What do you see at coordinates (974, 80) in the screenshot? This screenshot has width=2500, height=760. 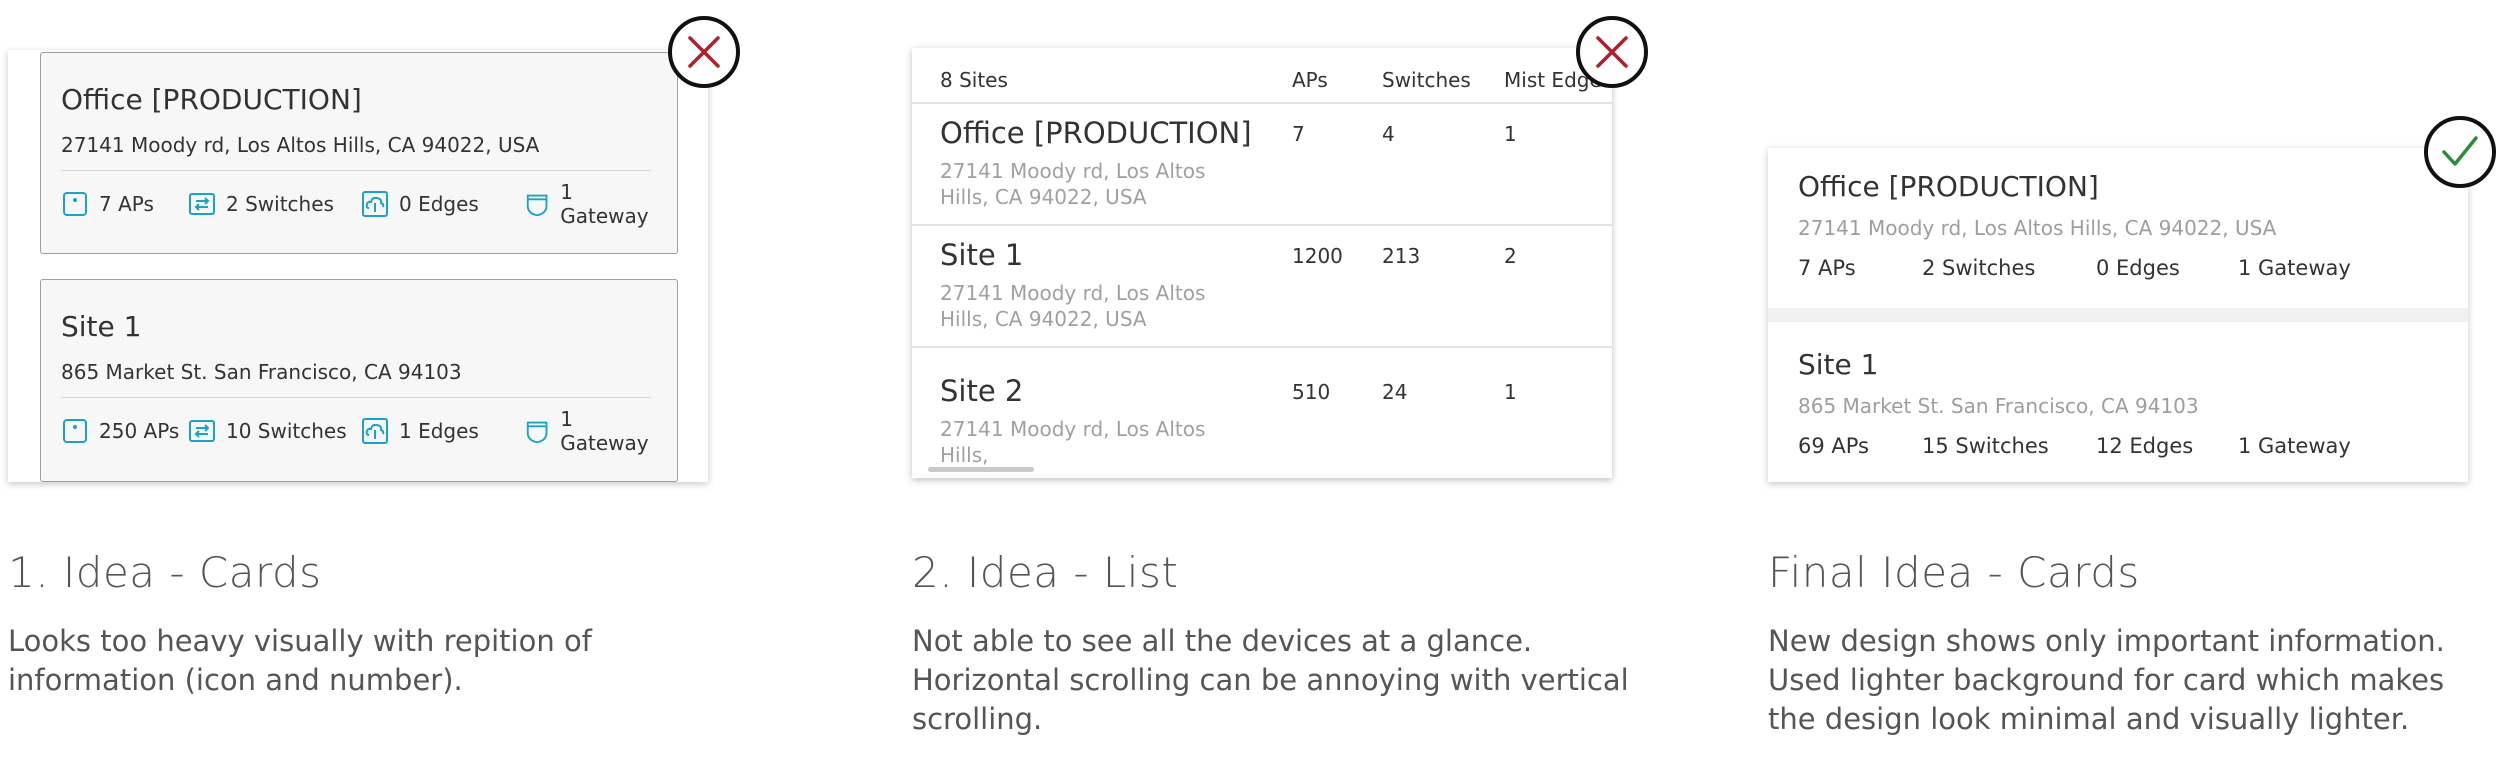 I see `sites-count-header: 8 Sites` at bounding box center [974, 80].